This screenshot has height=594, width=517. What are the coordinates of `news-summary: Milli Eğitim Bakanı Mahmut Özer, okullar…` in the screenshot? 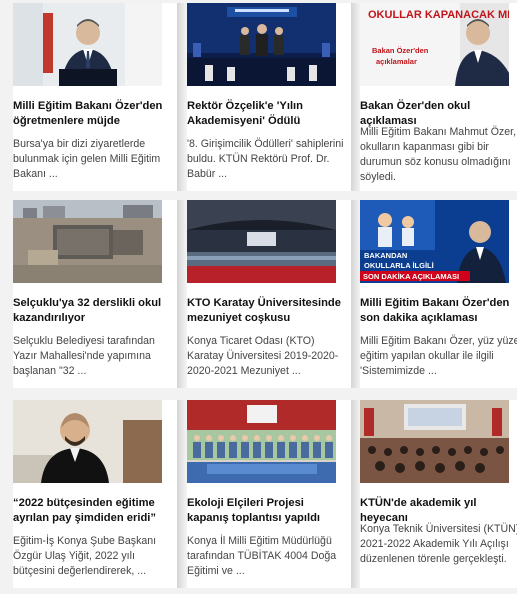 It's located at (438, 154).